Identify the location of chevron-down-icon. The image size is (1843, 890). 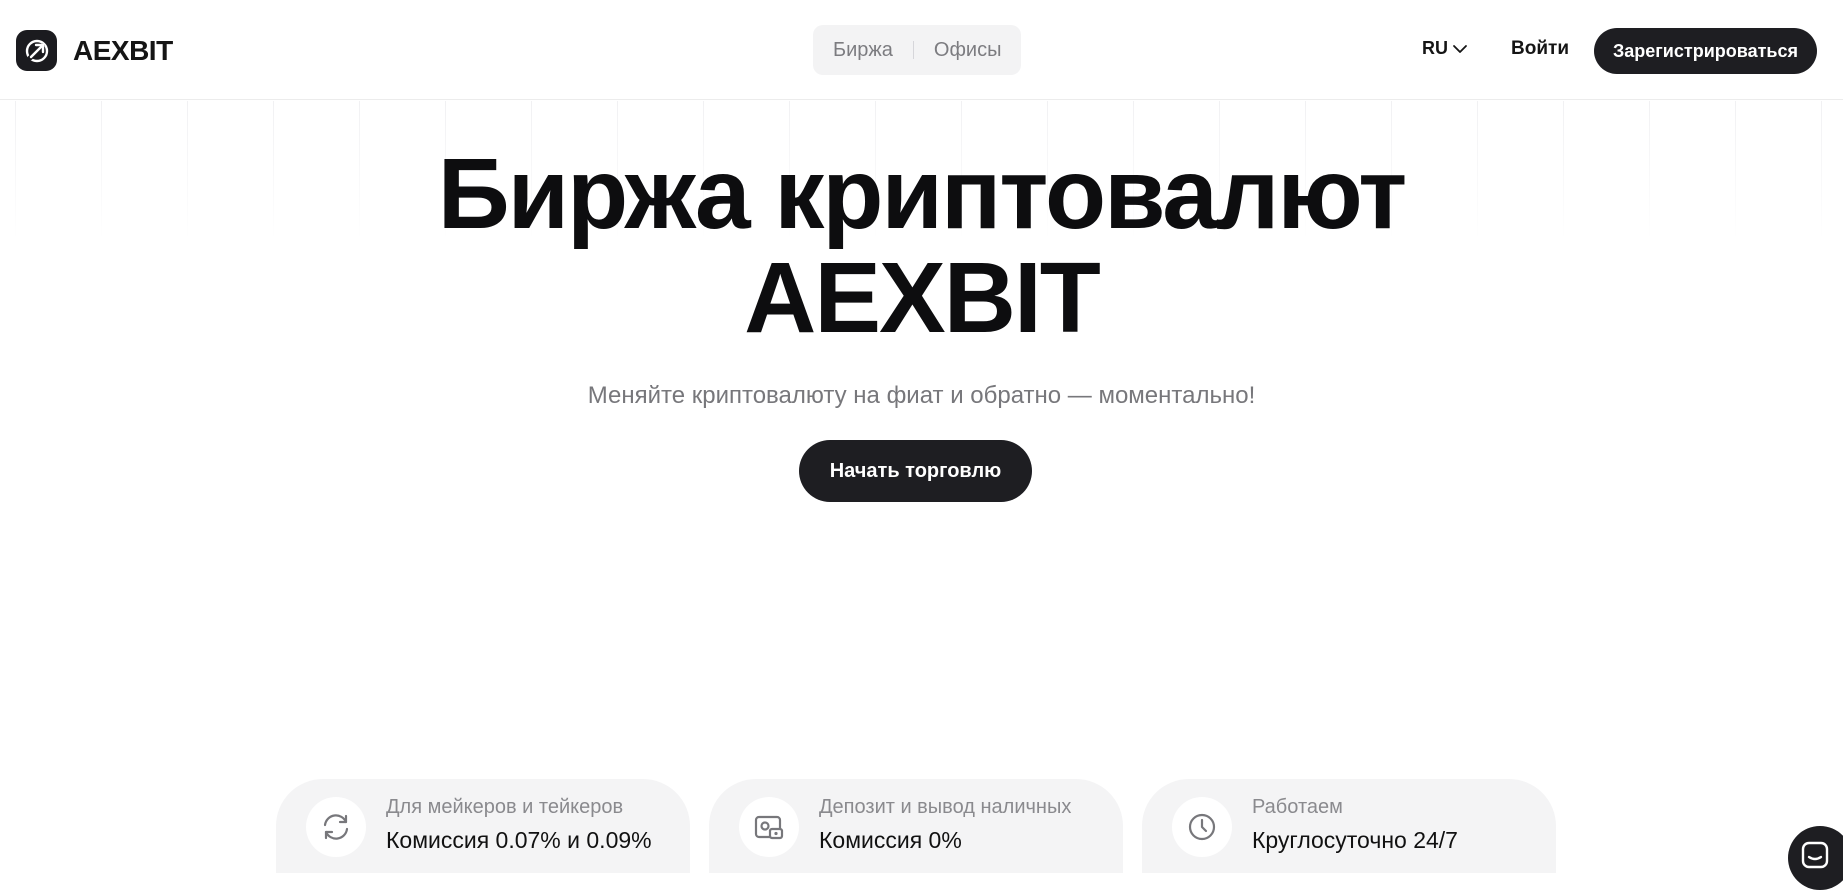
(1460, 48).